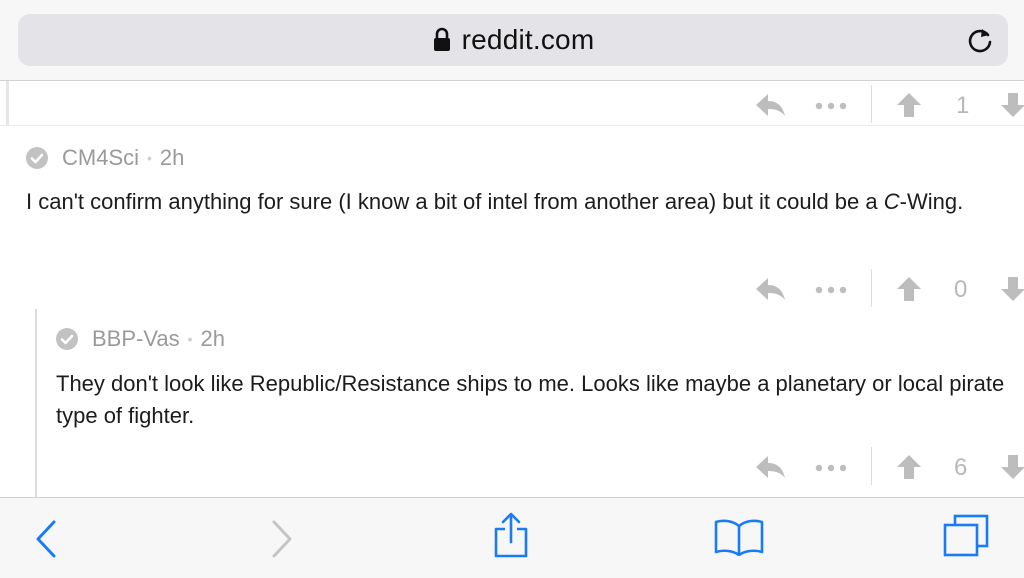 The image size is (1024, 578). Describe the element at coordinates (100, 158) in the screenshot. I see `comment-author: CM4Sci` at that location.